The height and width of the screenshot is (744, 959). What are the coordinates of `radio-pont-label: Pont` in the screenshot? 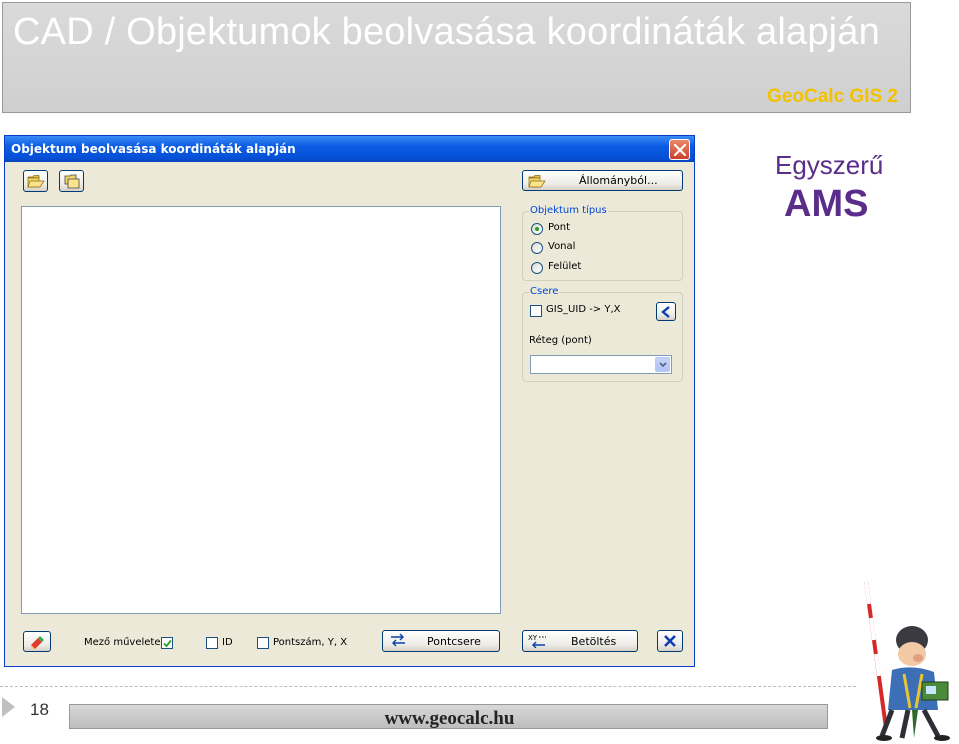 It's located at (559, 227).